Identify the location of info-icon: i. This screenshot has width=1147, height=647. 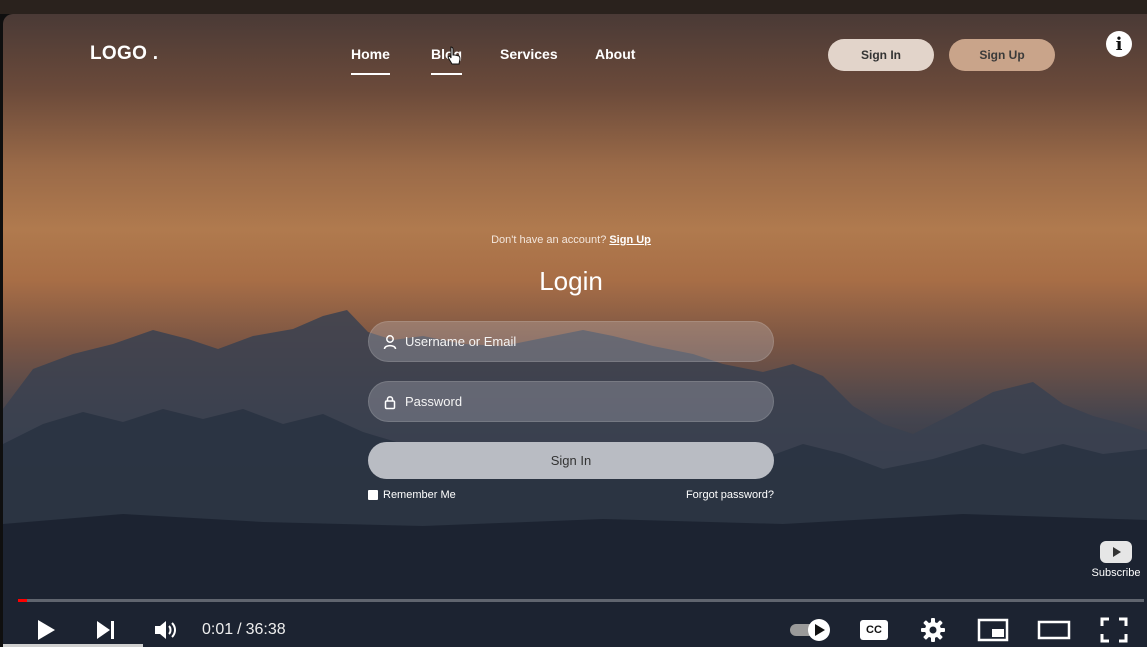
(1119, 44).